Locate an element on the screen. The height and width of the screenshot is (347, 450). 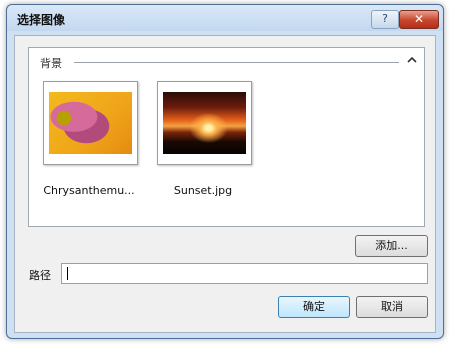
title-bar: 选择图像 ? ✕ is located at coordinates (225, 18).